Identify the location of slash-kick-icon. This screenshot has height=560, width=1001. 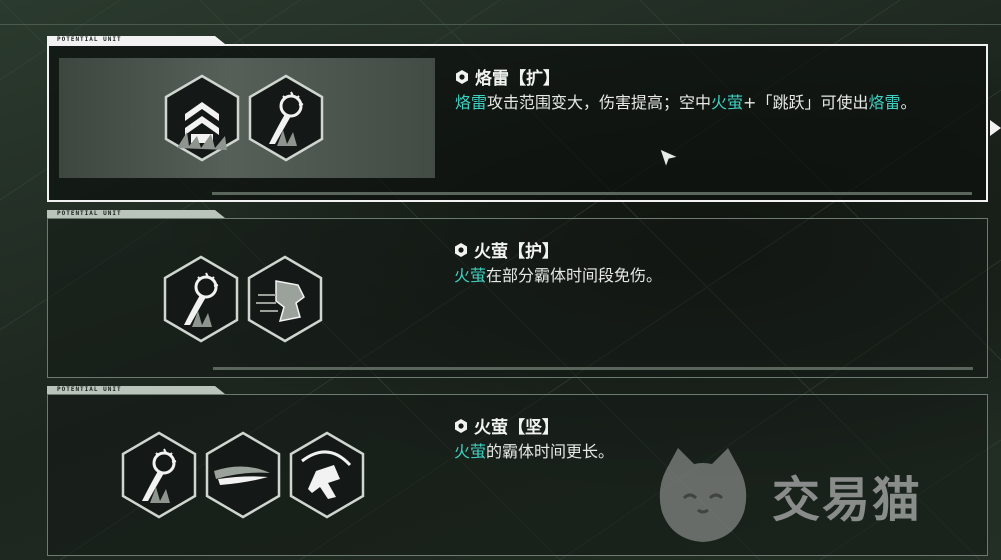
(327, 475).